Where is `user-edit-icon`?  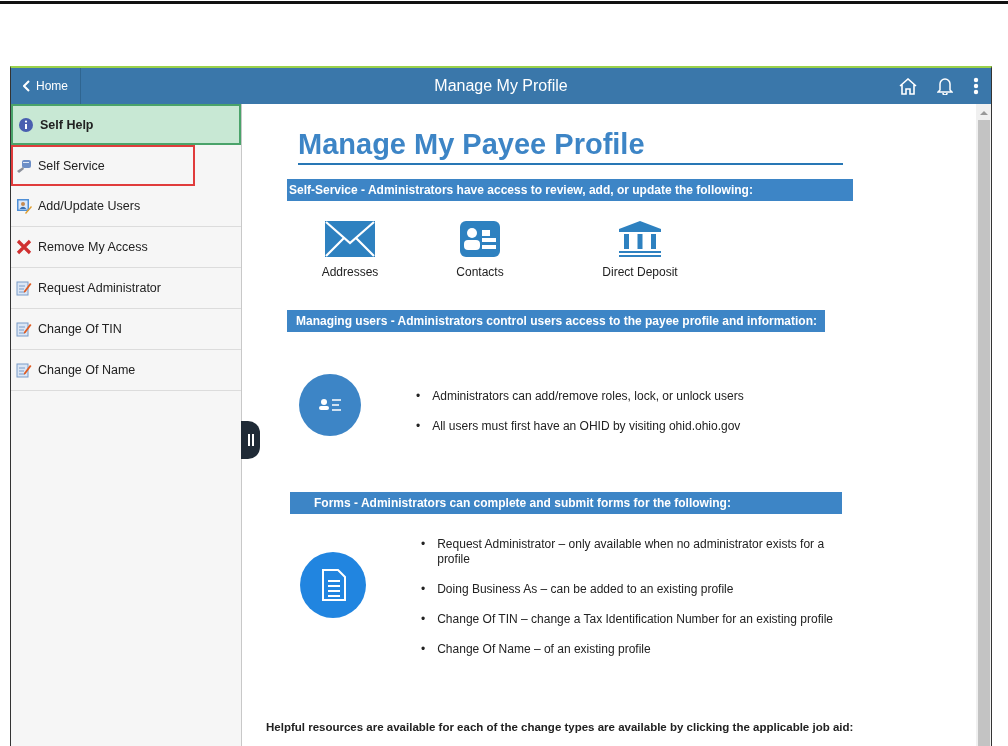
user-edit-icon is located at coordinates (24, 206).